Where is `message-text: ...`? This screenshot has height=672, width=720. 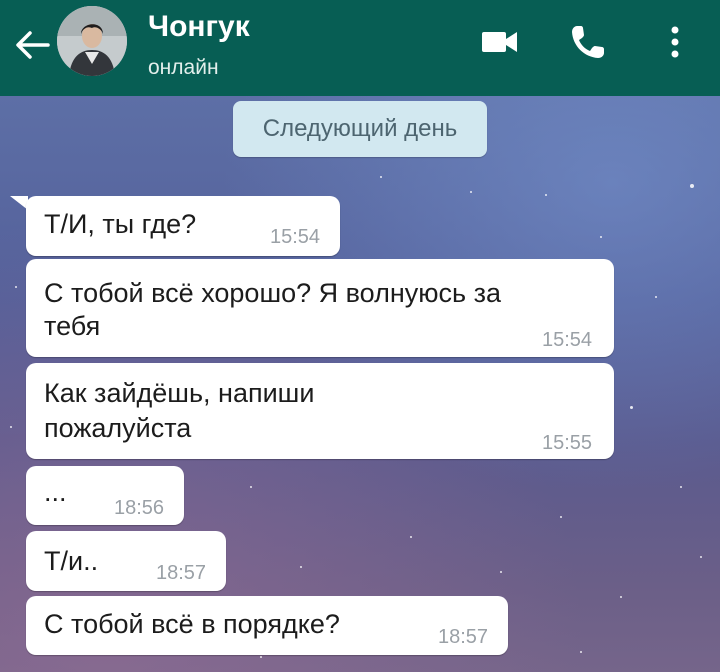 message-text: ... is located at coordinates (55, 492).